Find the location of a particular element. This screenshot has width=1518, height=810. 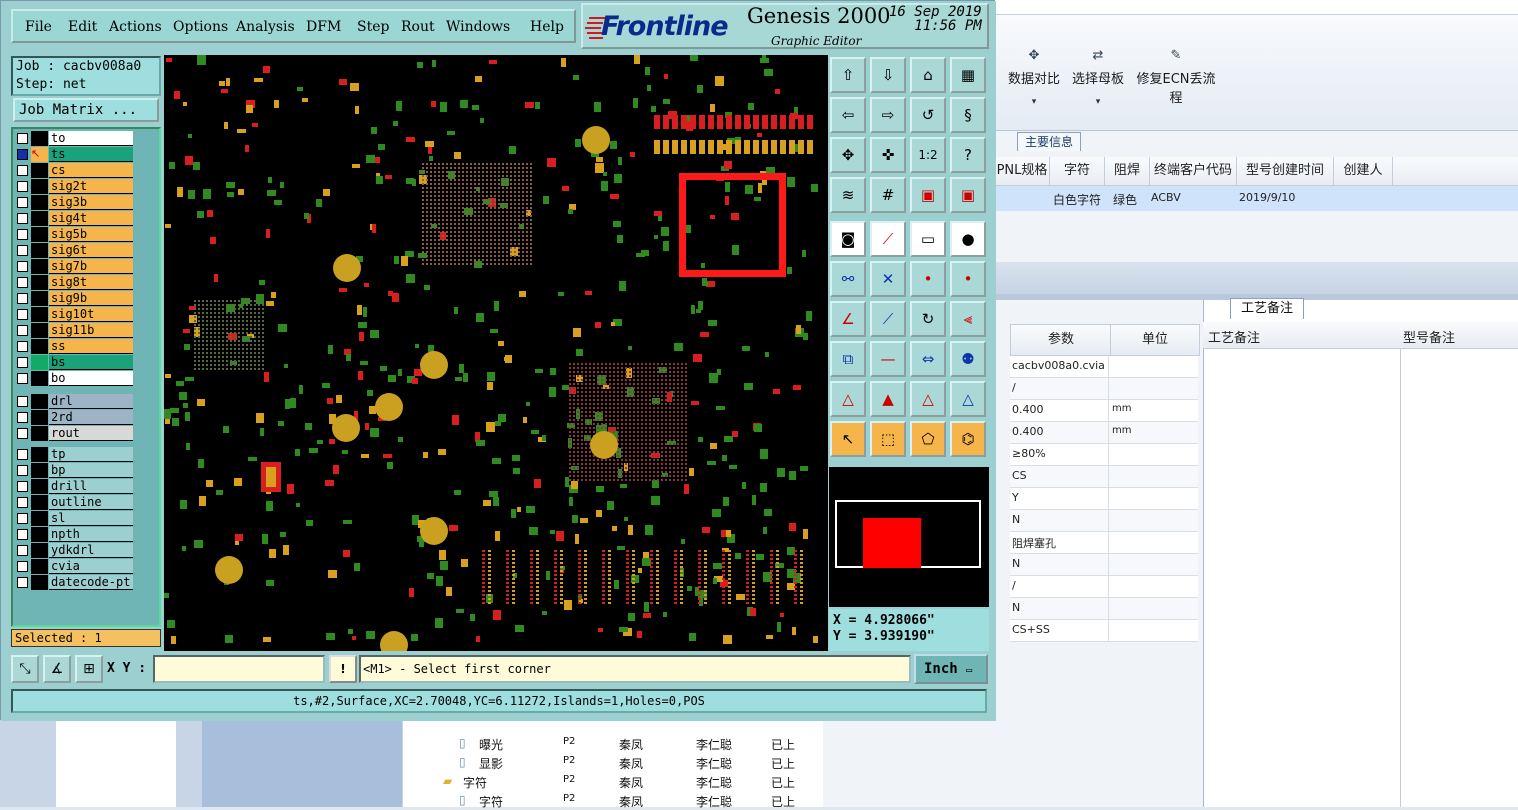

angle-icon: ∠ is located at coordinates (848, 319).